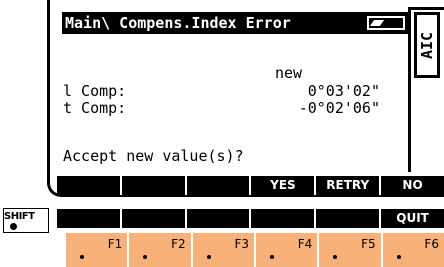 This screenshot has width=444, height=267. Describe the element at coordinates (412, 218) in the screenshot. I see `quit-button: QUIT` at that location.